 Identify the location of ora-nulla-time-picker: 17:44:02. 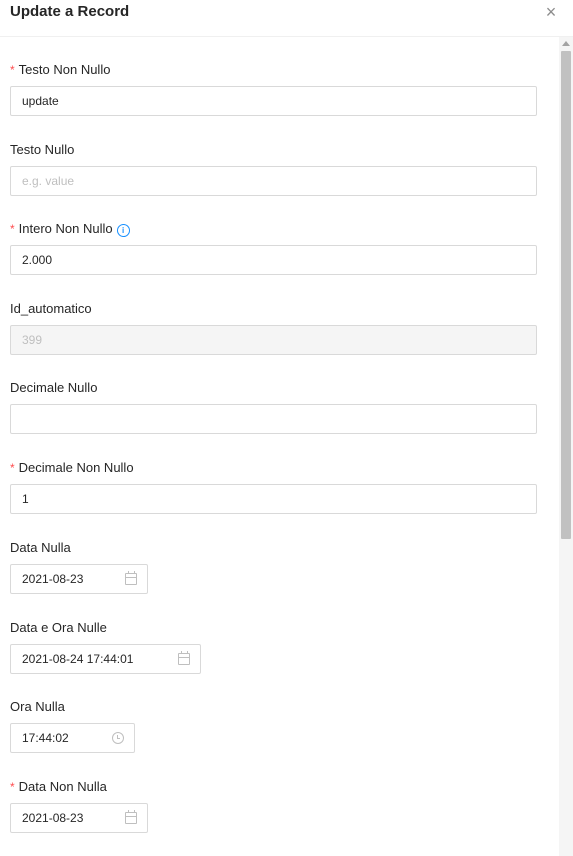
(72, 738).